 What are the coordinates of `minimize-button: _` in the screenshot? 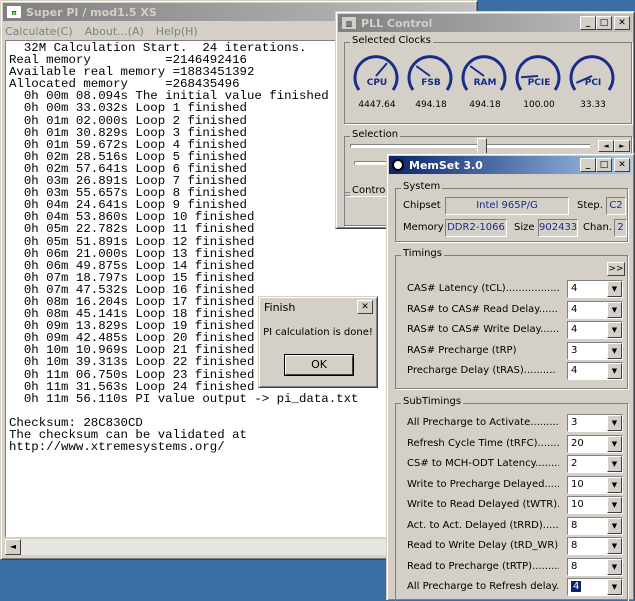 It's located at (588, 23).